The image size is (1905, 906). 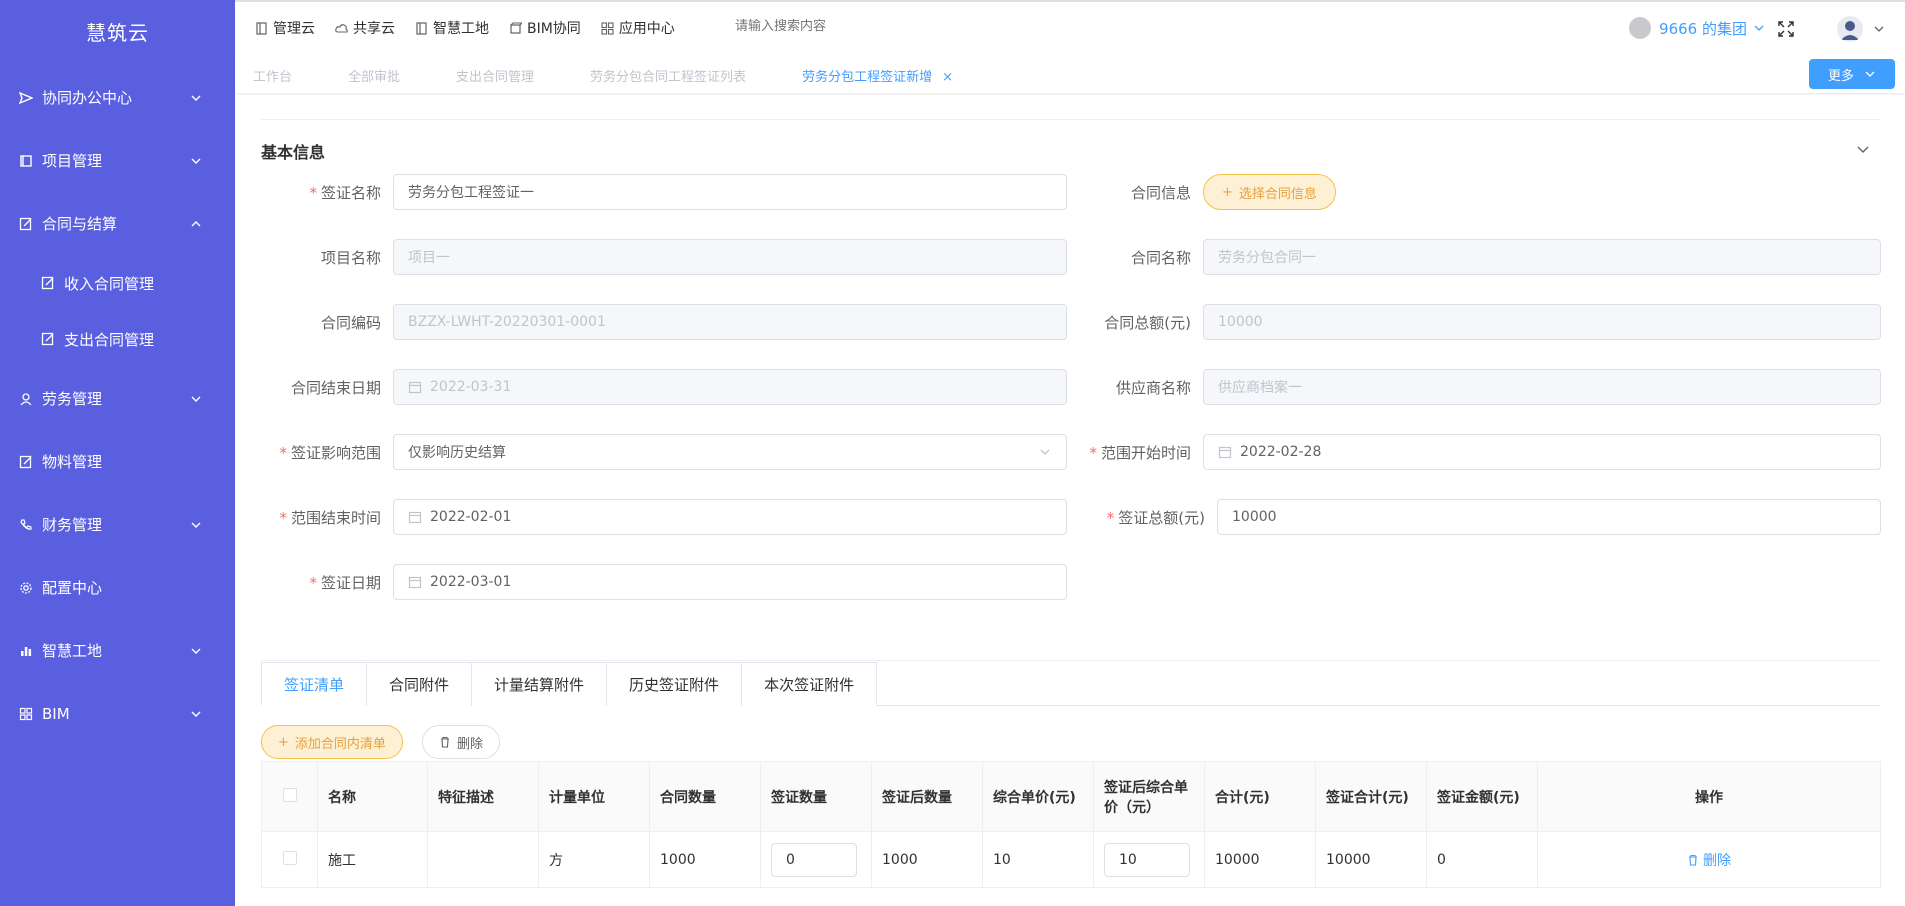 What do you see at coordinates (730, 582) in the screenshot?
I see `visa-date-picker: 2022-03-01` at bounding box center [730, 582].